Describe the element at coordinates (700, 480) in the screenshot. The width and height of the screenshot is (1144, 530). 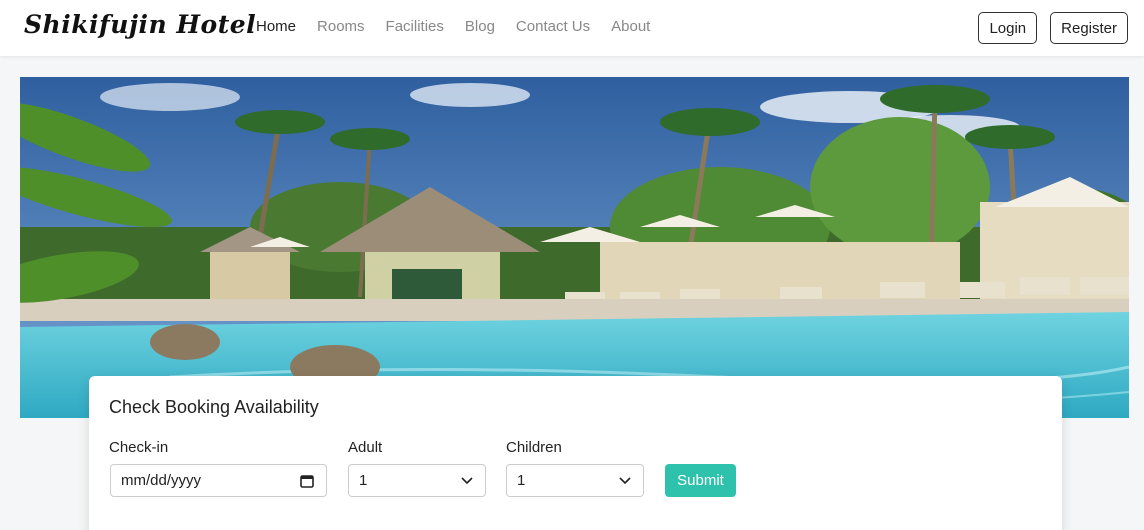
I see `submit-button: Submit` at that location.